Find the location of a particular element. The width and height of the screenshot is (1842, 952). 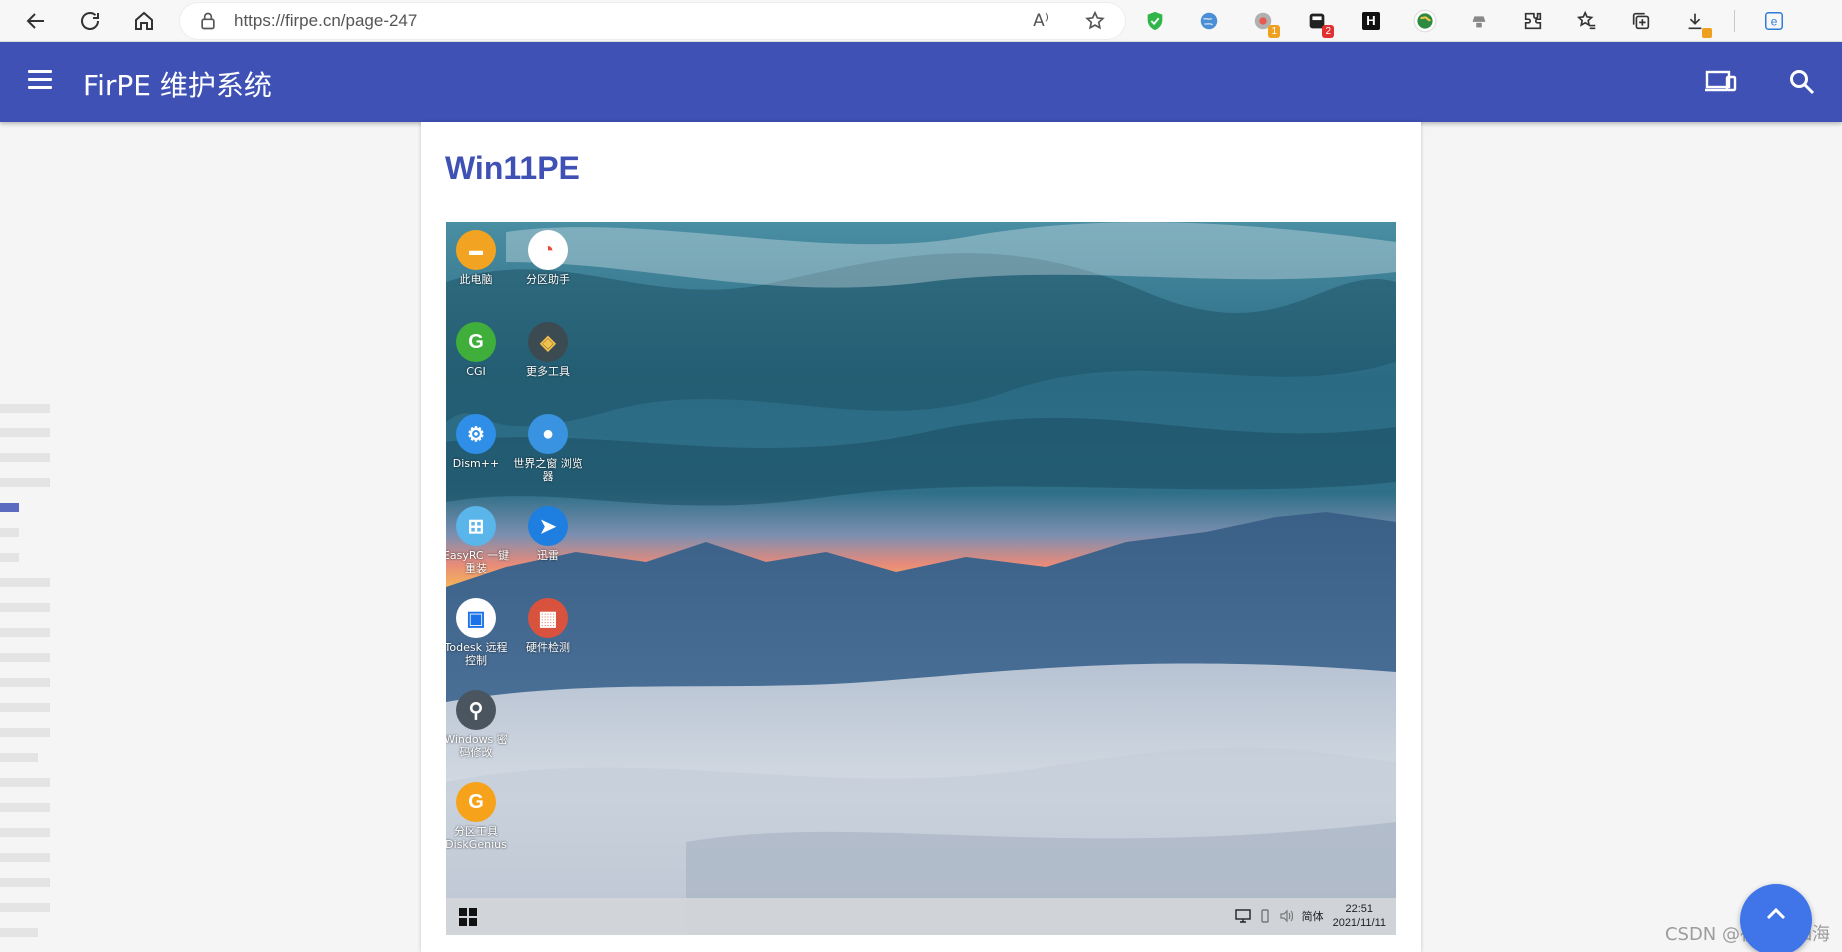

search-icon is located at coordinates (1802, 82).